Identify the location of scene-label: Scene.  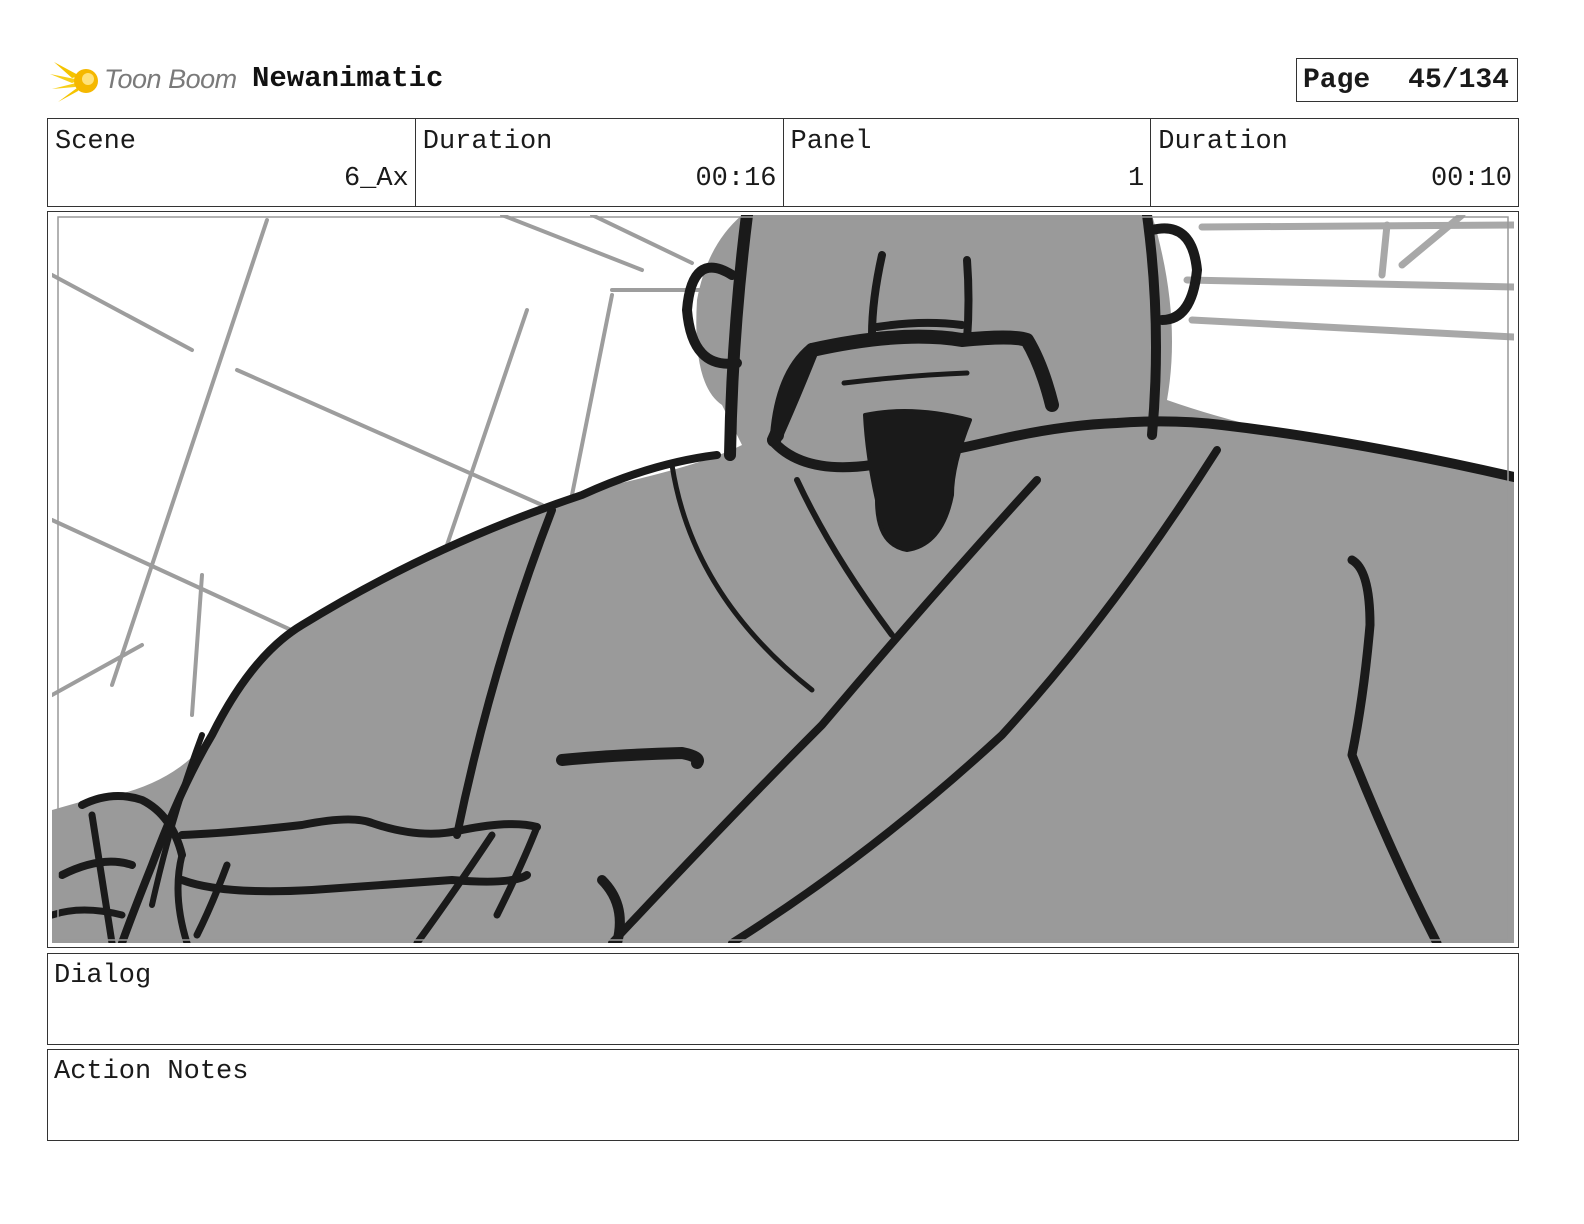
(96, 142).